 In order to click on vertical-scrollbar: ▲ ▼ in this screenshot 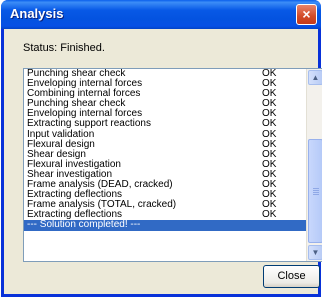, I will do `click(314, 165)`.